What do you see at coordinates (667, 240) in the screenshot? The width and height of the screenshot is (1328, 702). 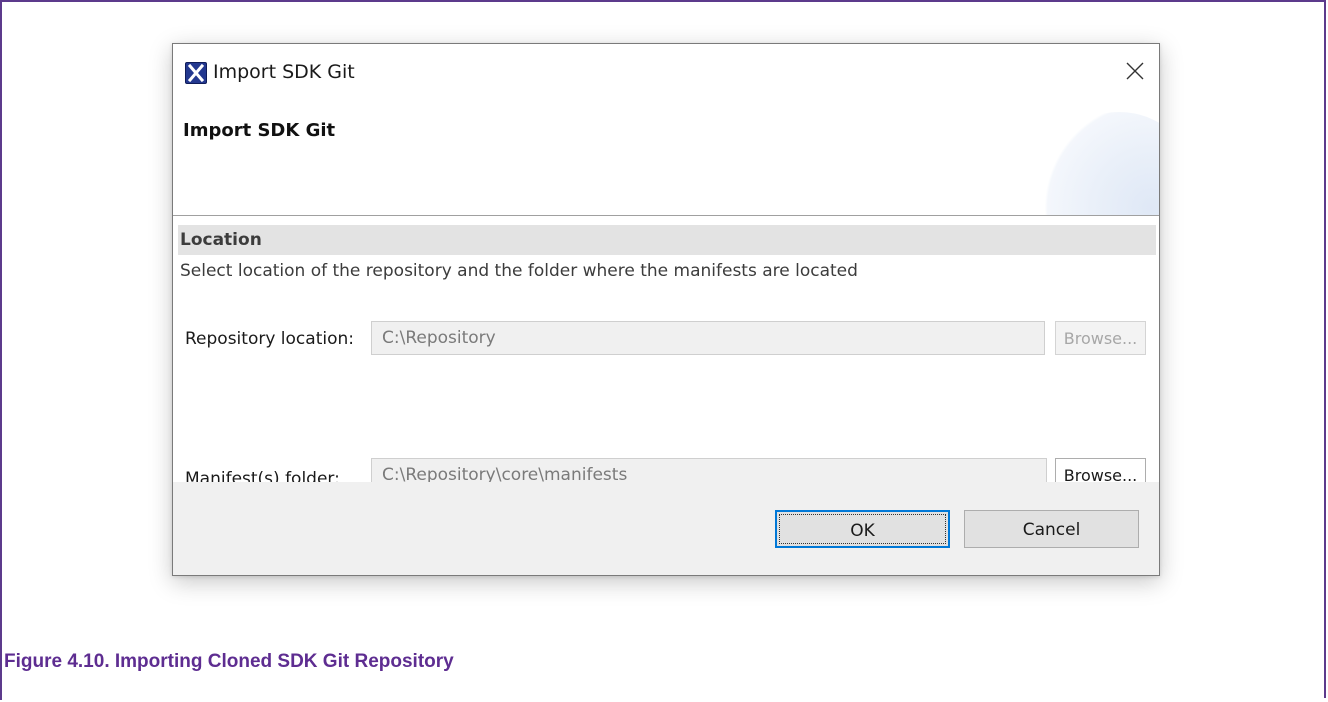 I see `location-section-header: Location` at bounding box center [667, 240].